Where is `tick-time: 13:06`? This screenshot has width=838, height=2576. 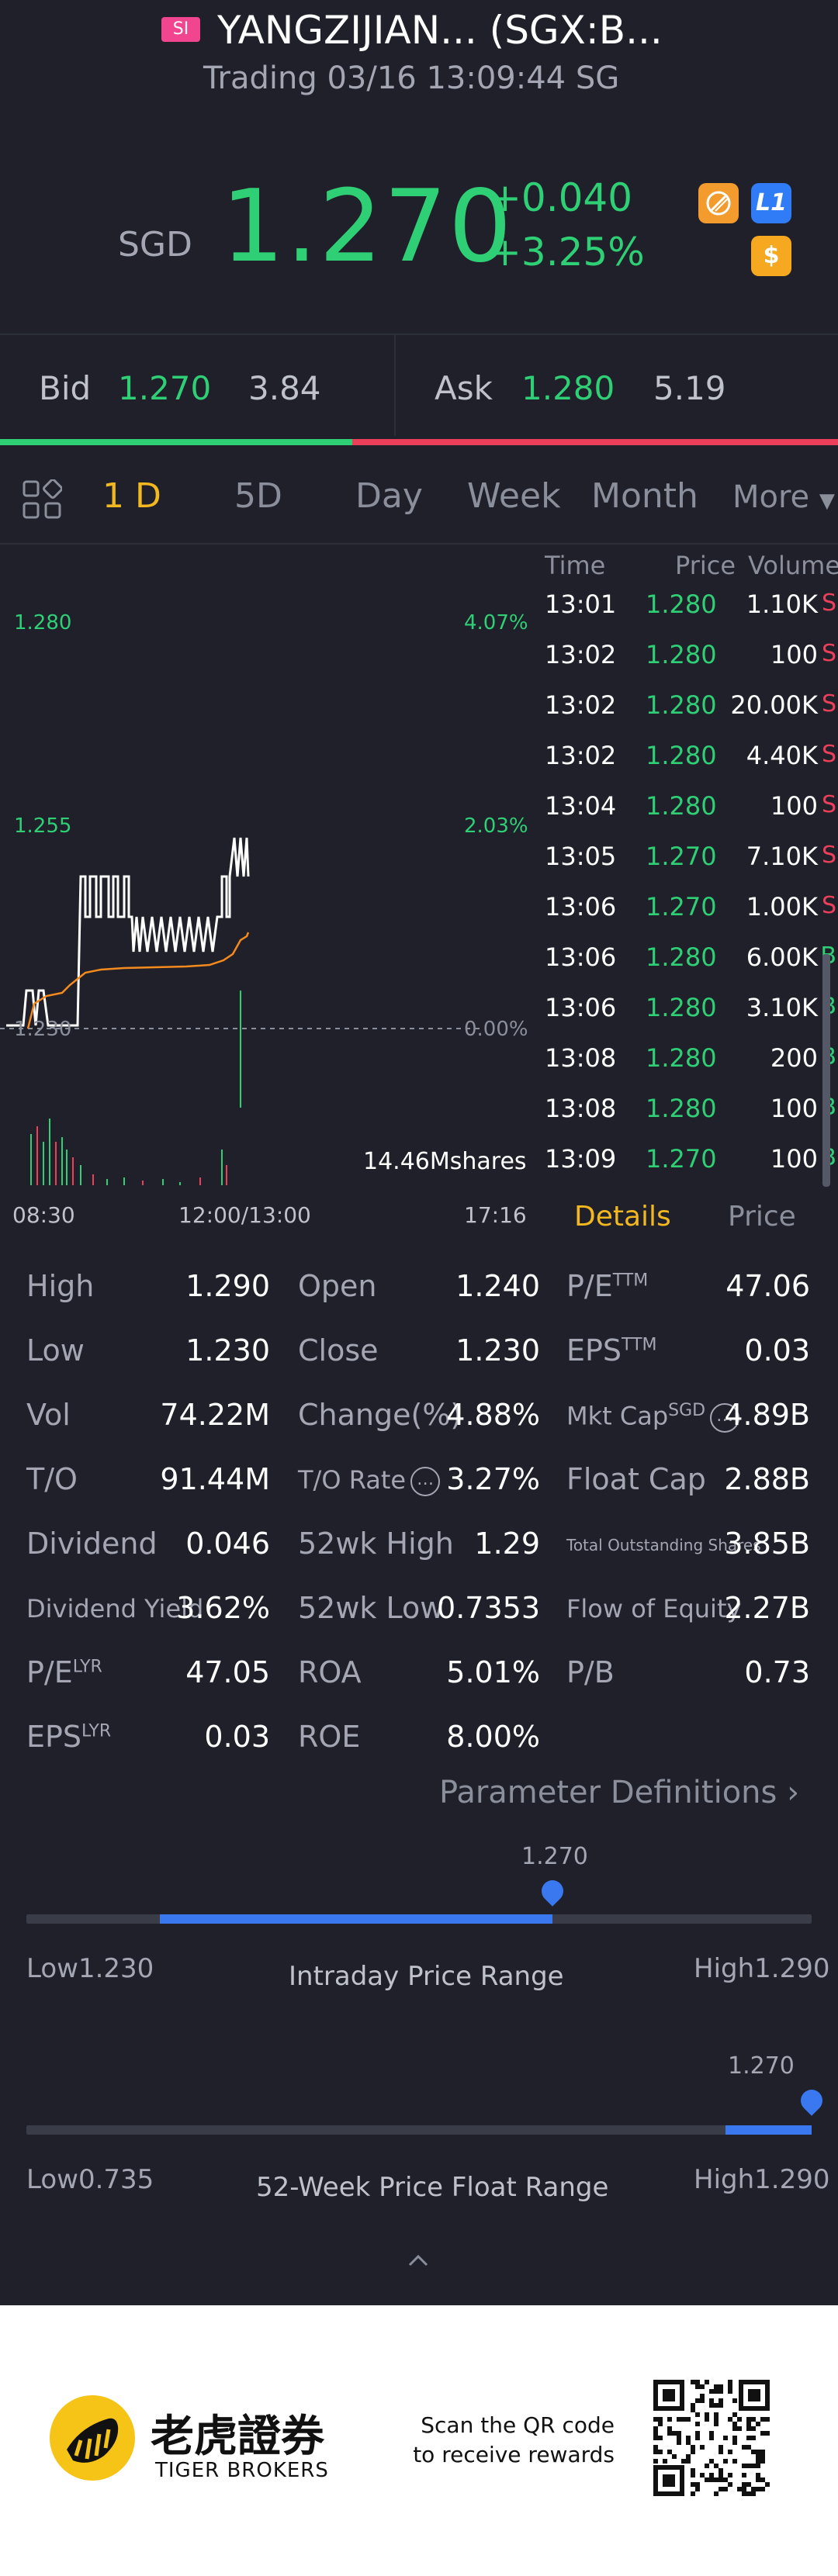
tick-time: 13:06 is located at coordinates (581, 906).